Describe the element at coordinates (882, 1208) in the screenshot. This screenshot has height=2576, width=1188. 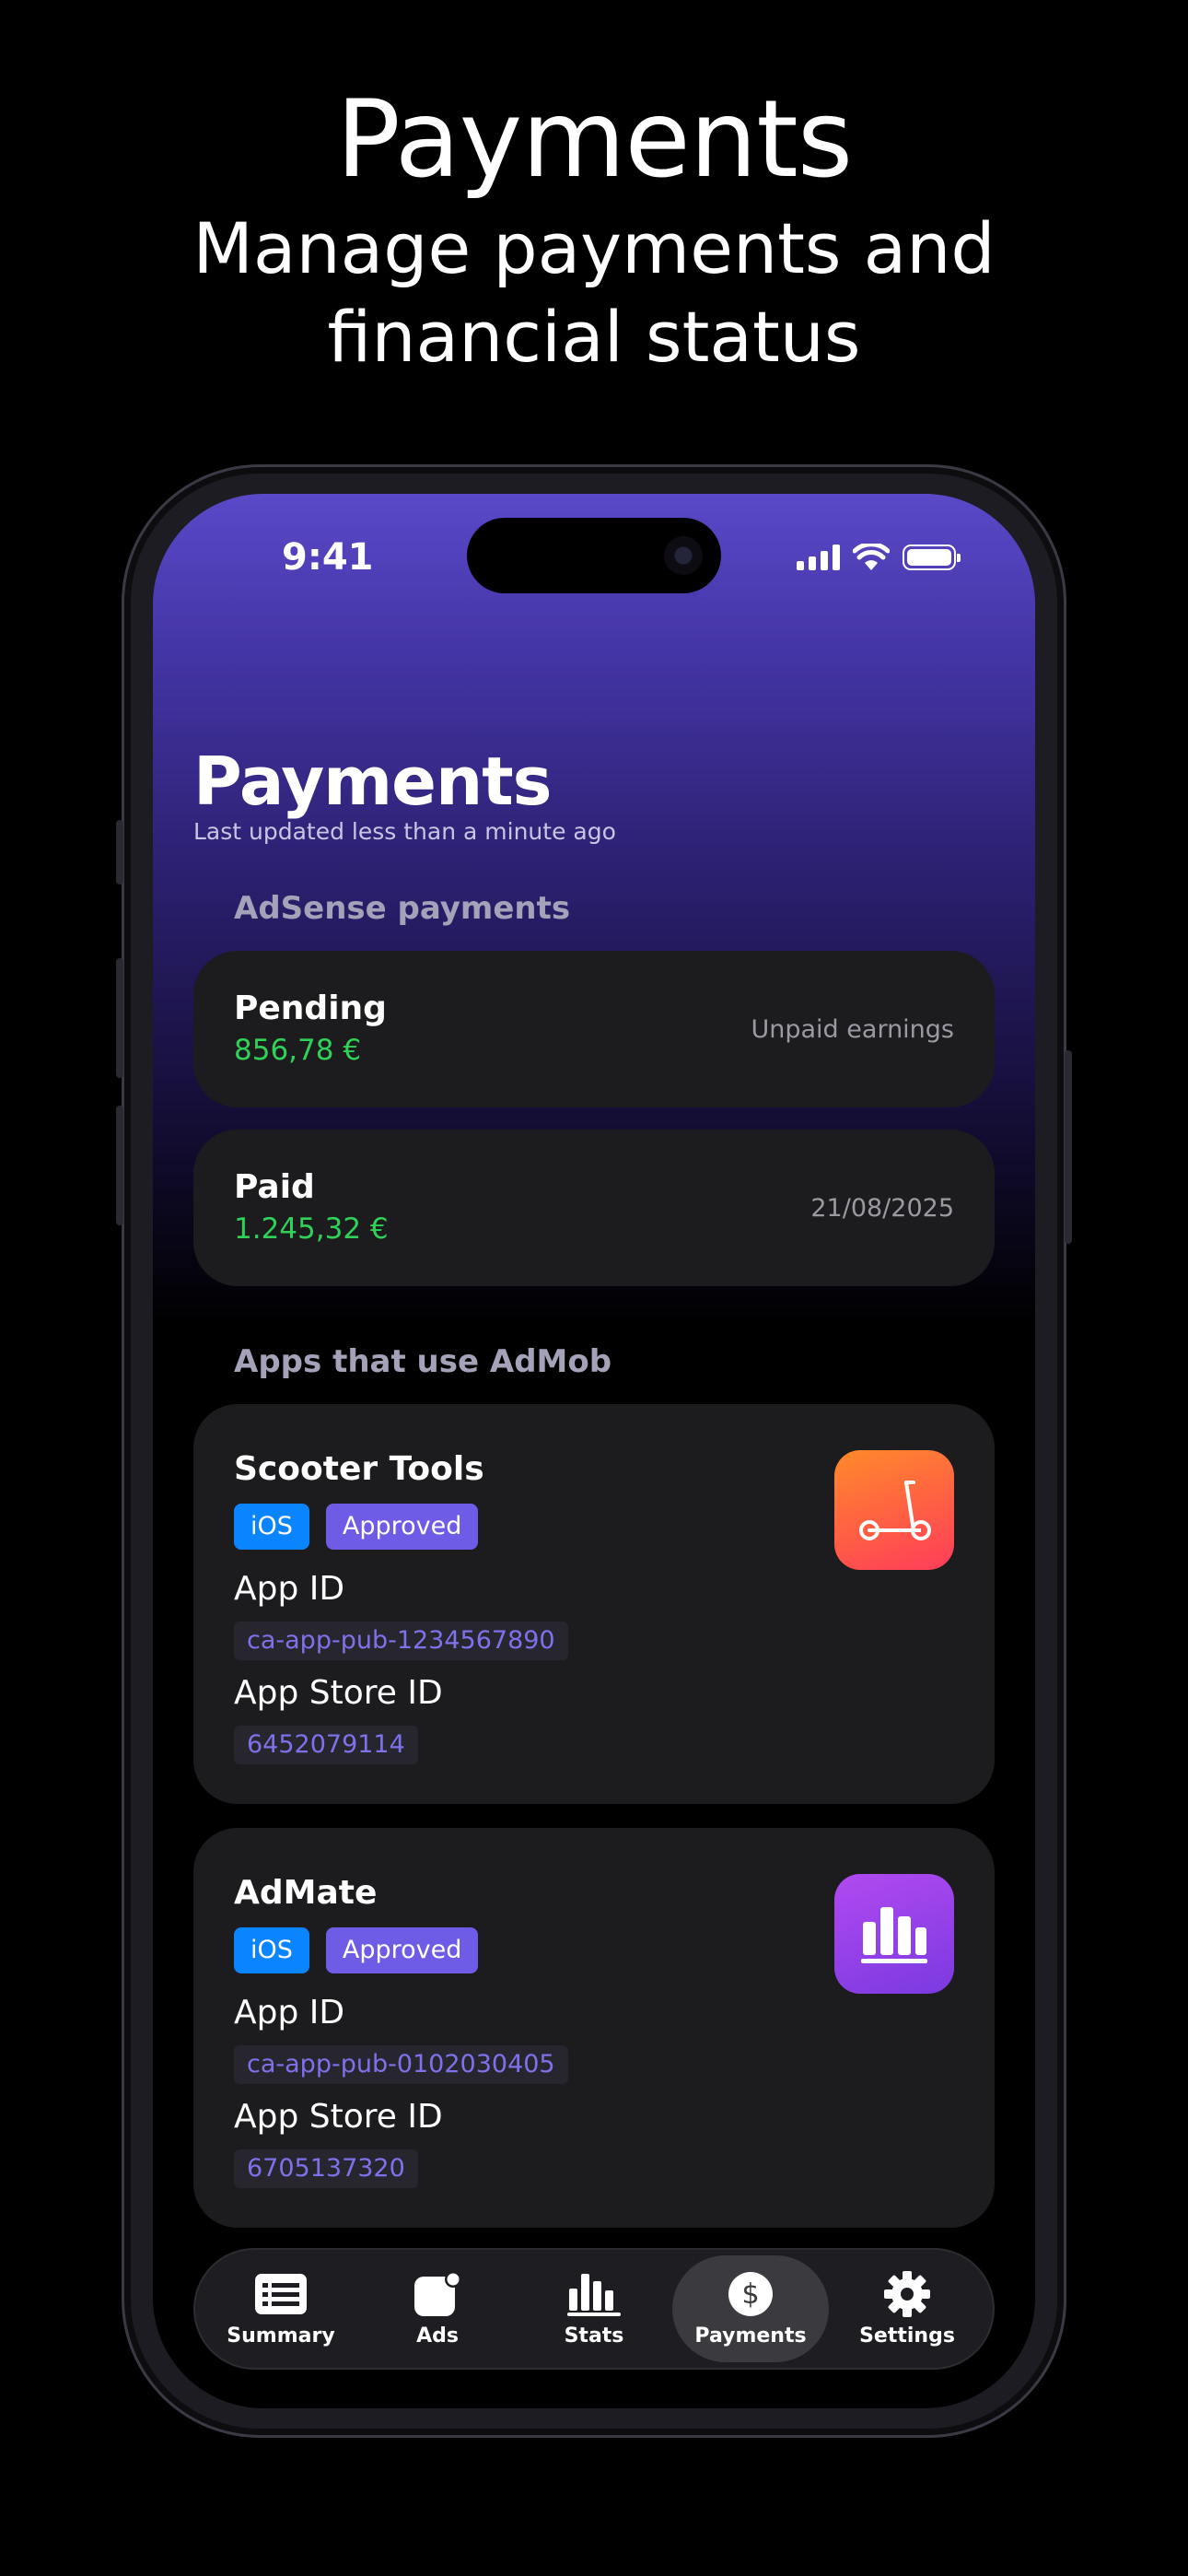
I see `paid-date: 21/08/2025` at that location.